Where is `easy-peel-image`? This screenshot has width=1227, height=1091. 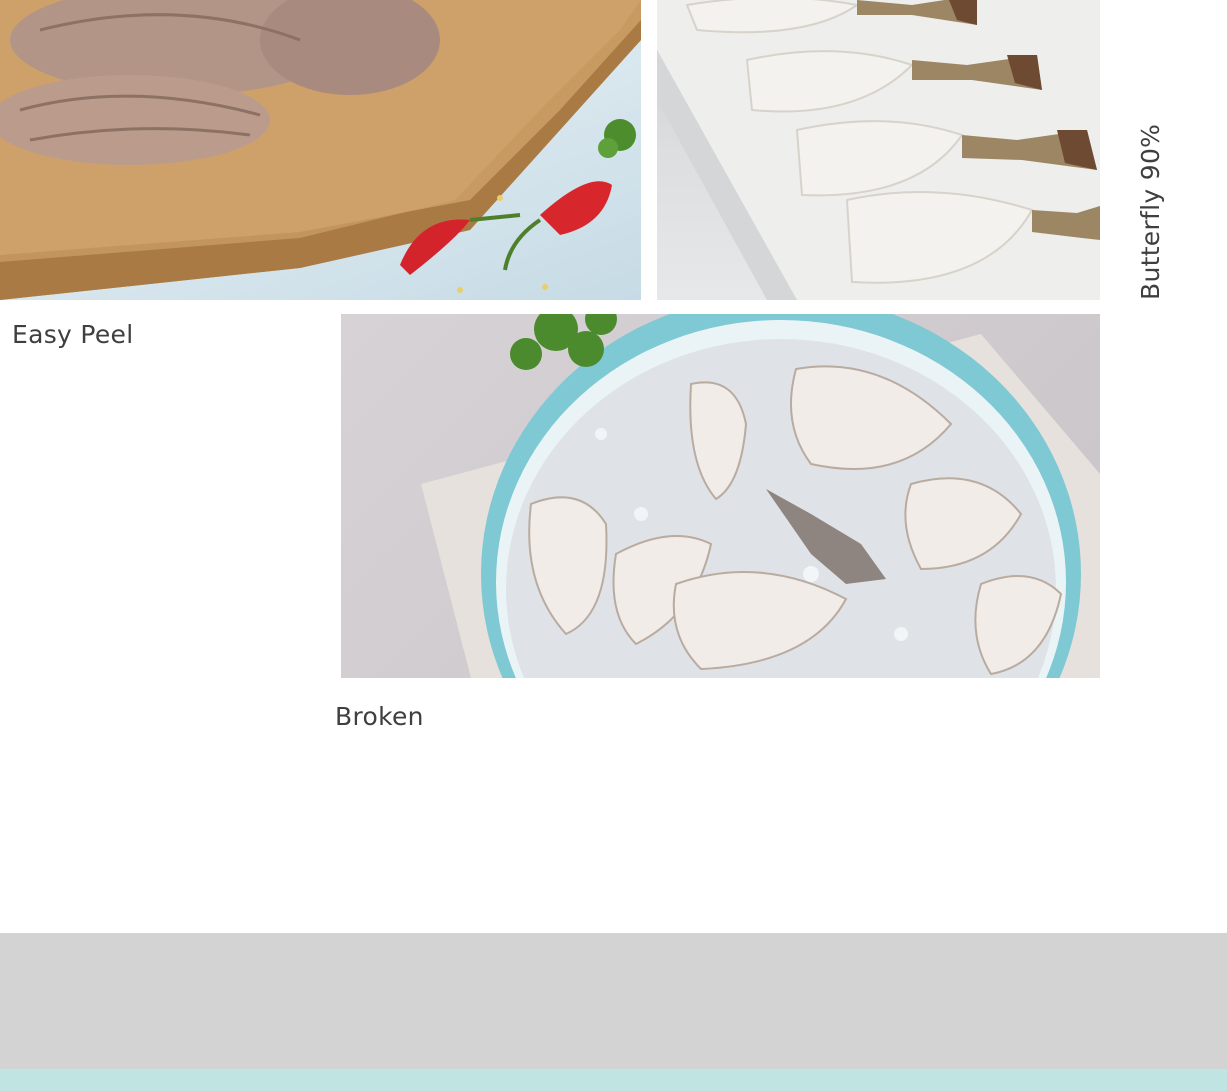
easy-peel-image is located at coordinates (320, 150).